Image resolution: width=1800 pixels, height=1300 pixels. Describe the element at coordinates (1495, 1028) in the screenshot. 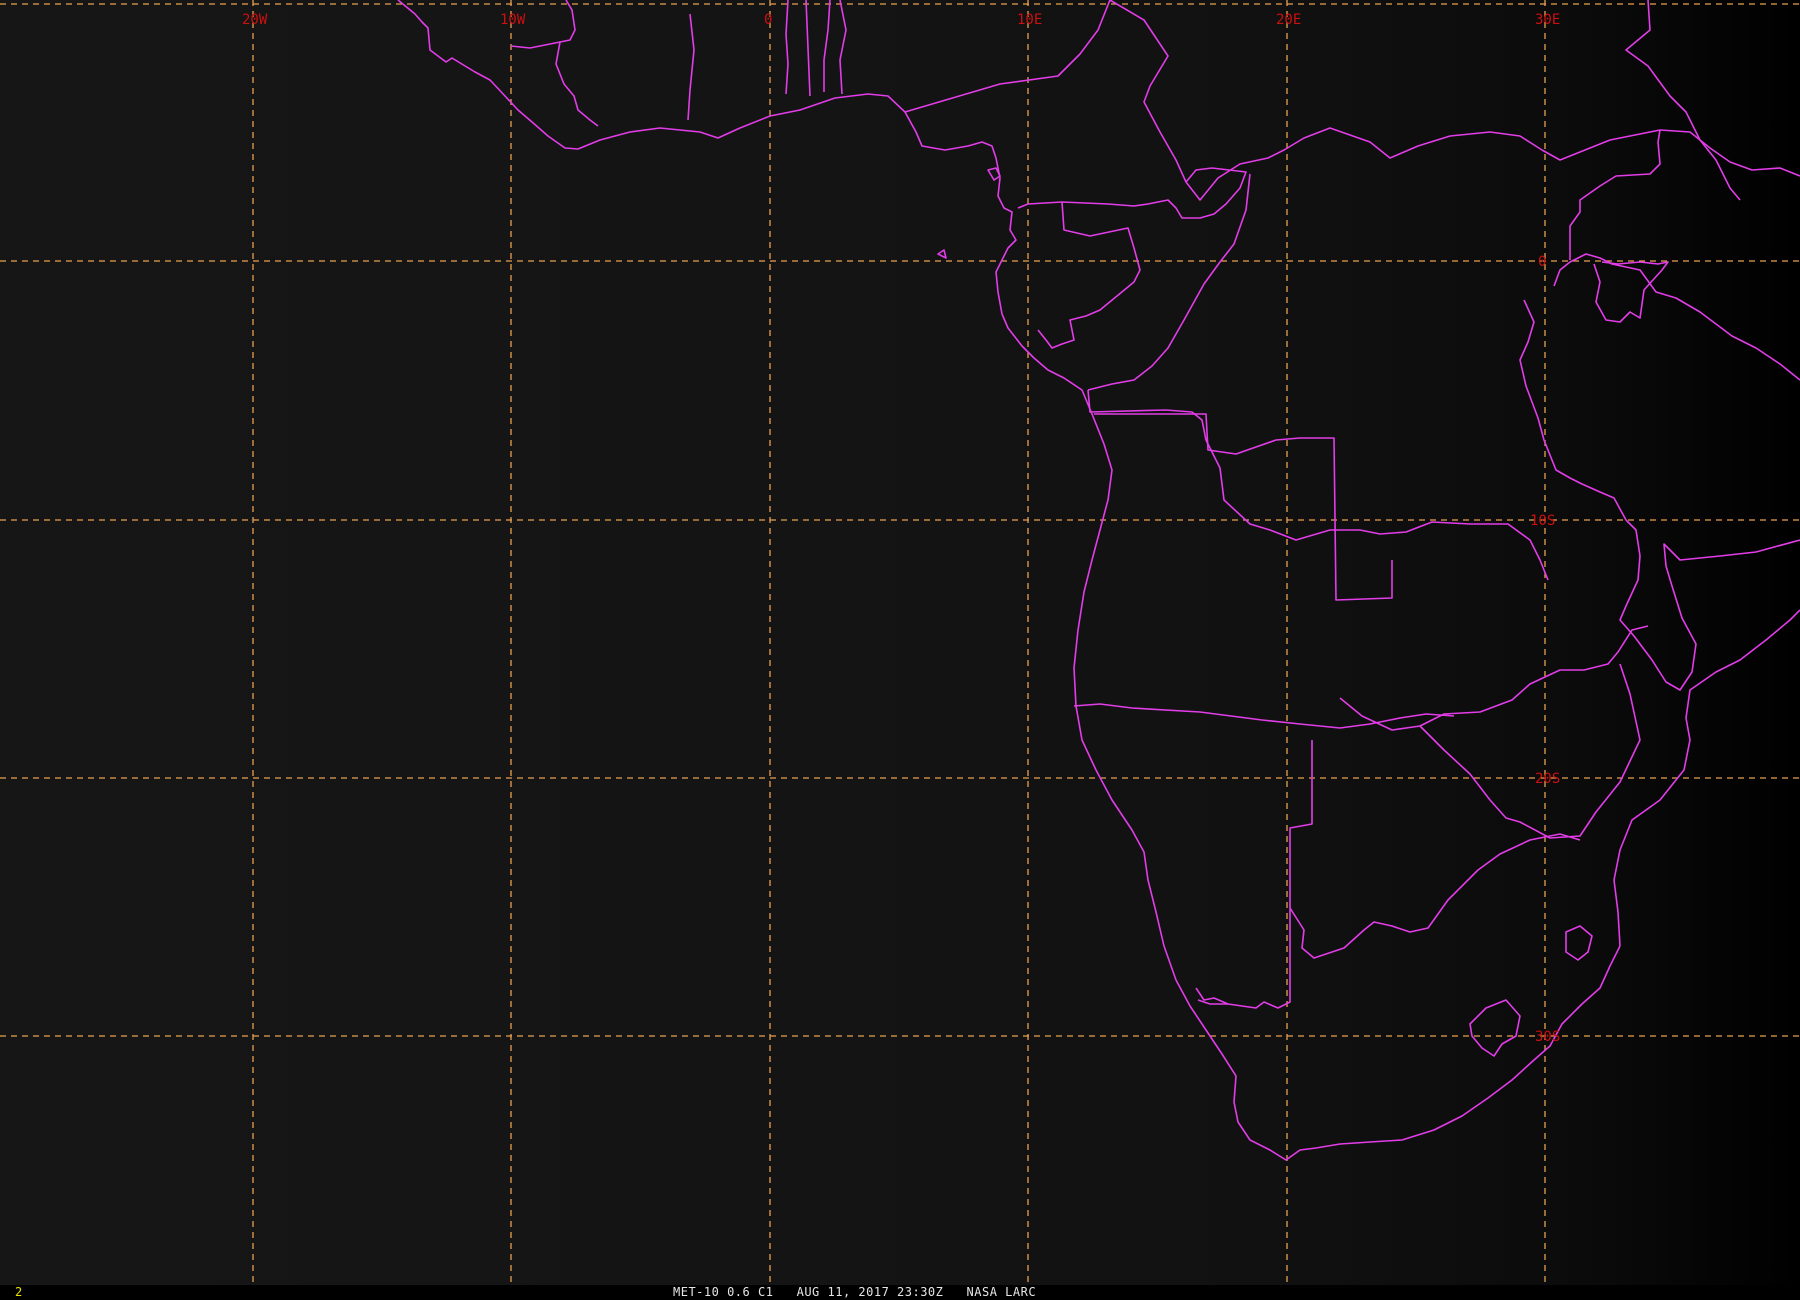

I see `border-lesotho` at that location.